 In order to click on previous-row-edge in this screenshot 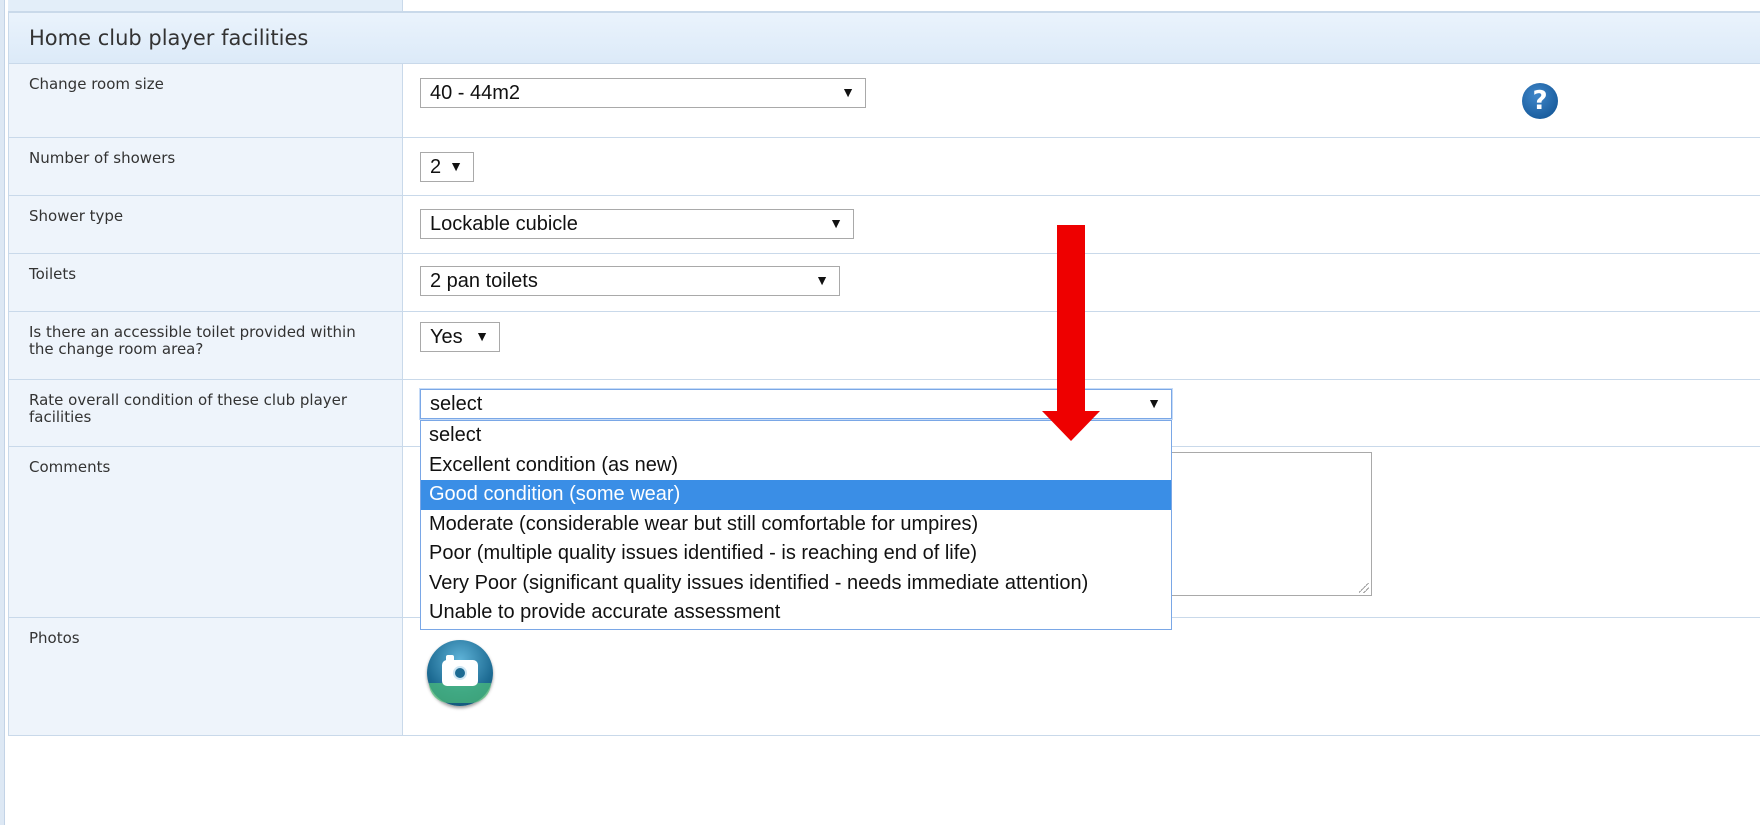, I will do `click(884, 6)`.